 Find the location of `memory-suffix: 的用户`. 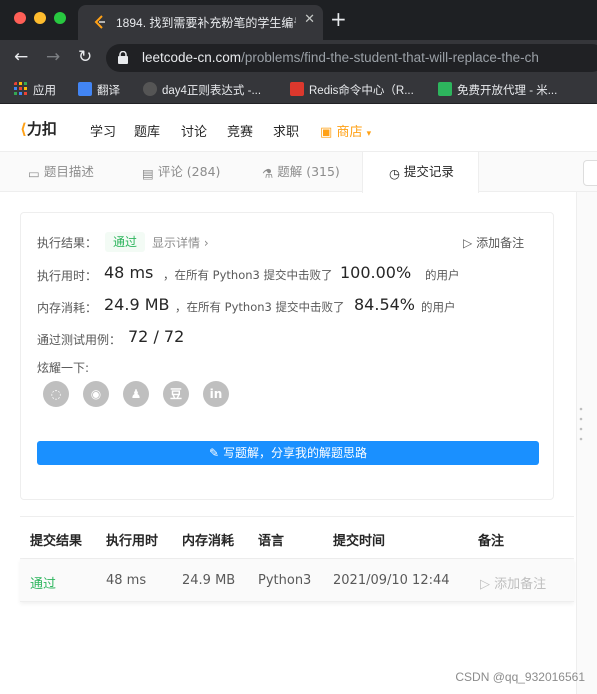

memory-suffix: 的用户 is located at coordinates (438, 307).